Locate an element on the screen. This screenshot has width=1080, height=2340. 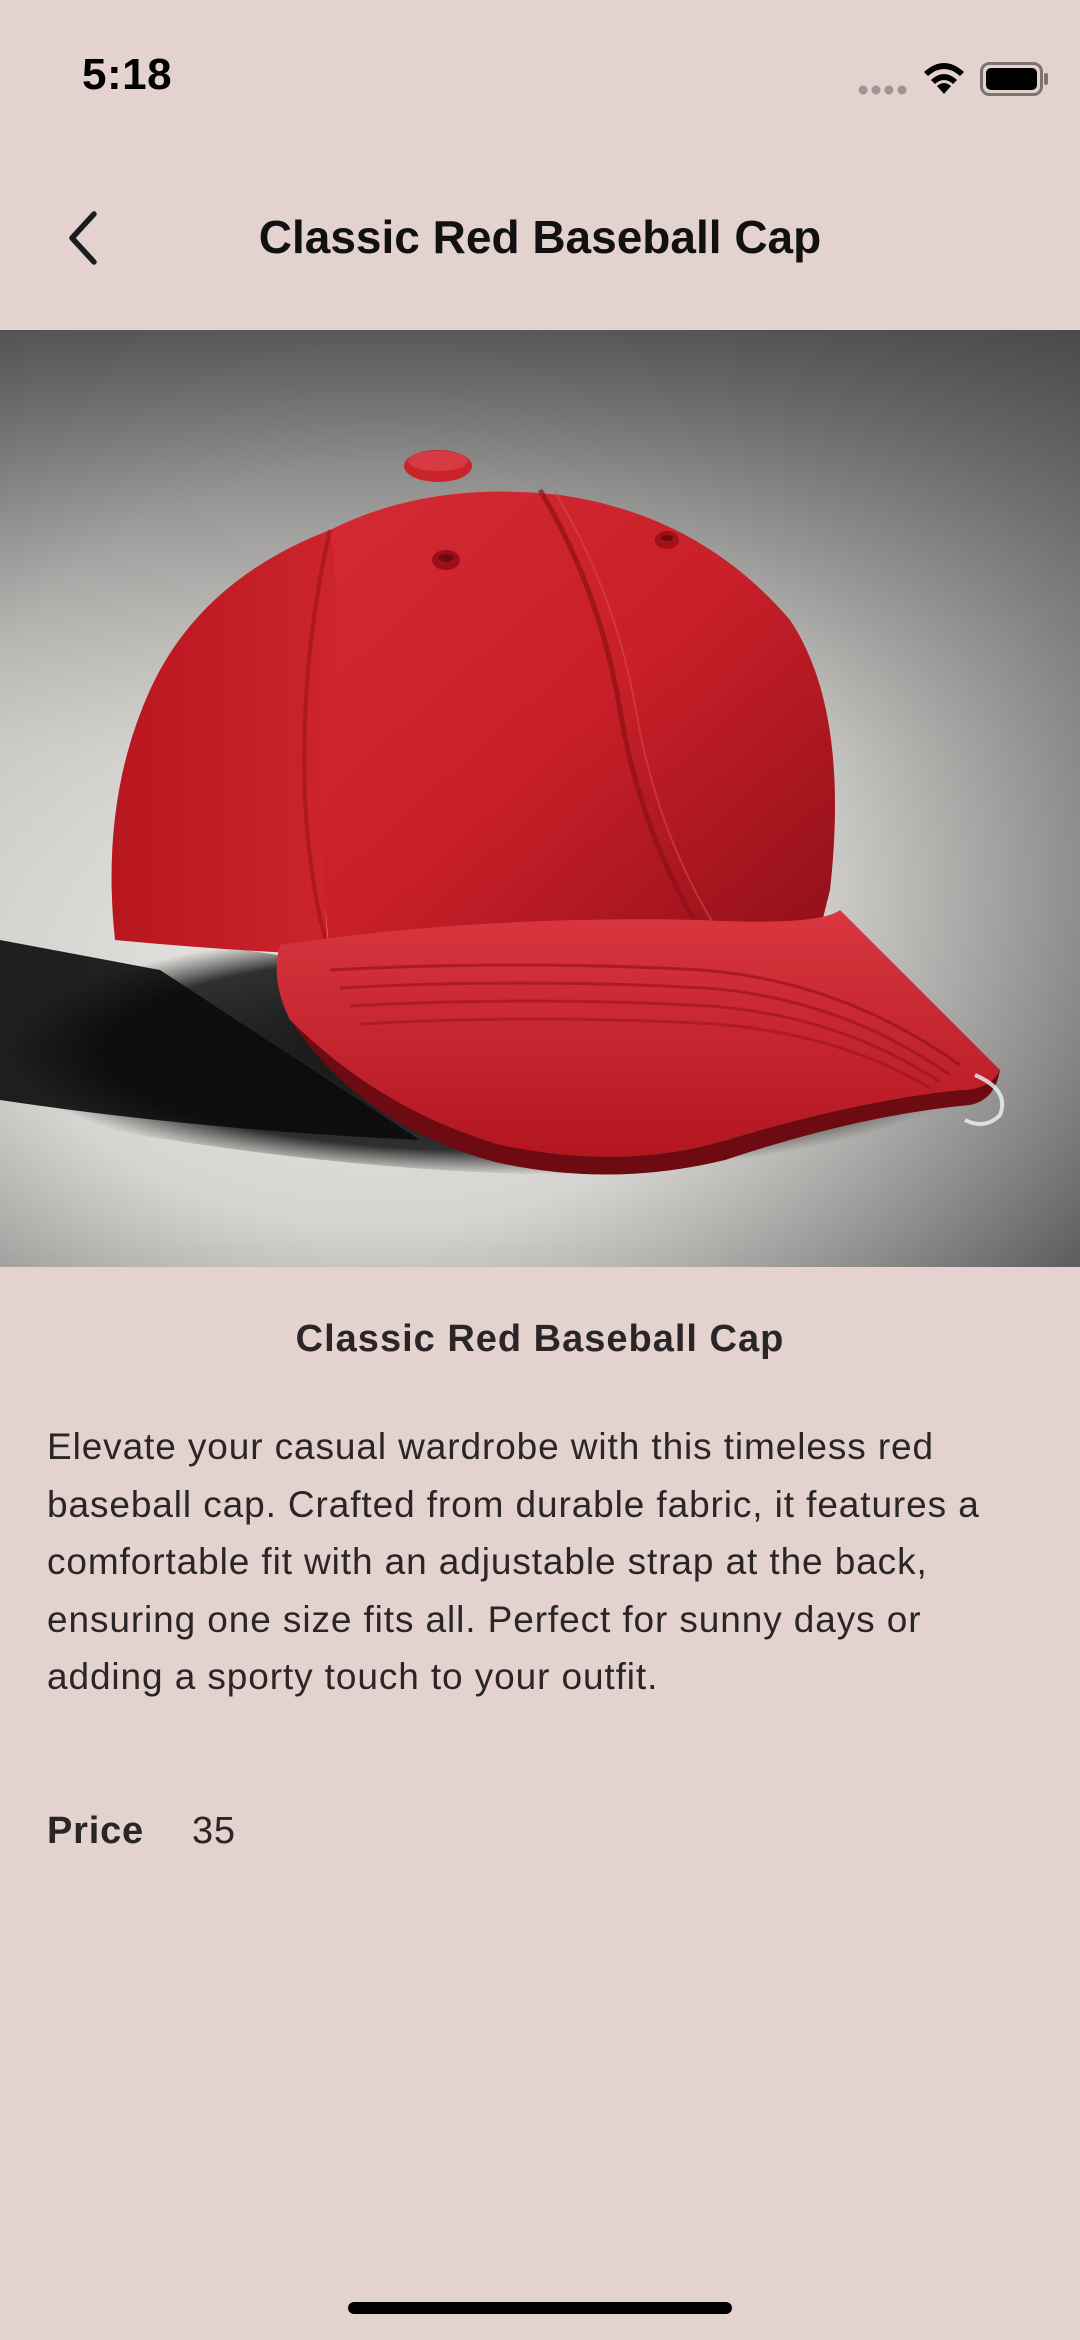
product-name: Classic Red Baseball Cap is located at coordinates (540, 1339).